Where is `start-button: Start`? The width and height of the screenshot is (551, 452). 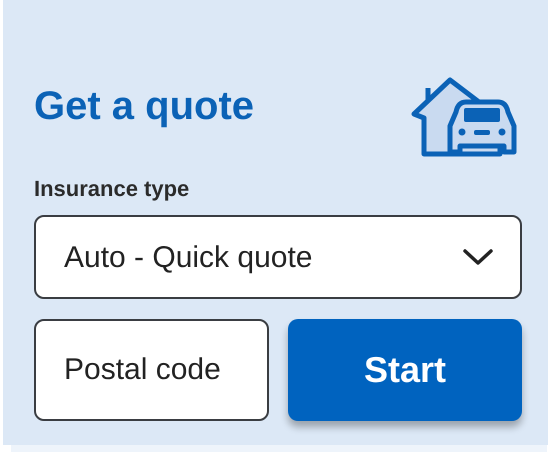 start-button: Start is located at coordinates (405, 370).